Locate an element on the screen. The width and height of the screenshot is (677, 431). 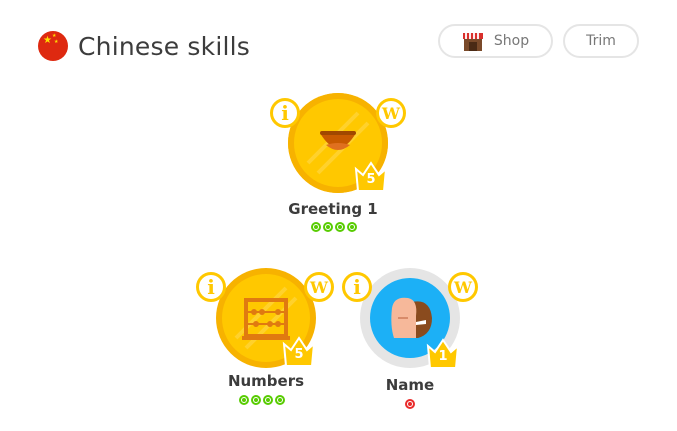
shop-icon is located at coordinates (472, 42).